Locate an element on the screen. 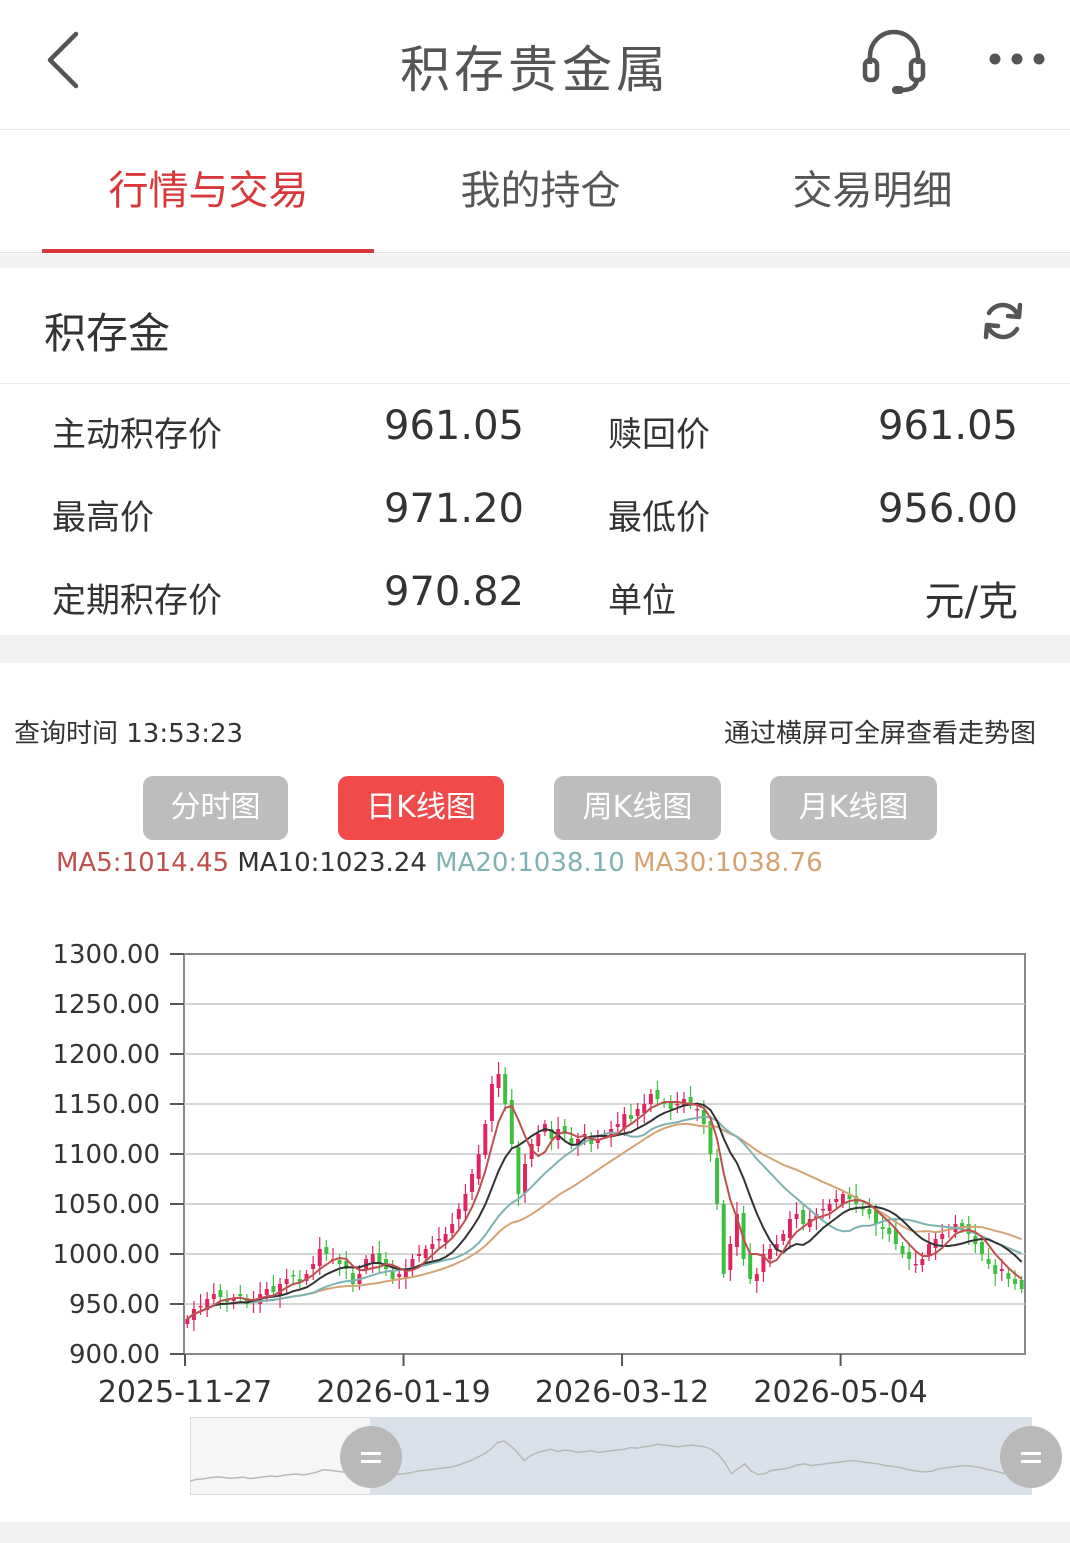 The width and height of the screenshot is (1070, 1543). unit-label: 单位 is located at coordinates (642, 601).